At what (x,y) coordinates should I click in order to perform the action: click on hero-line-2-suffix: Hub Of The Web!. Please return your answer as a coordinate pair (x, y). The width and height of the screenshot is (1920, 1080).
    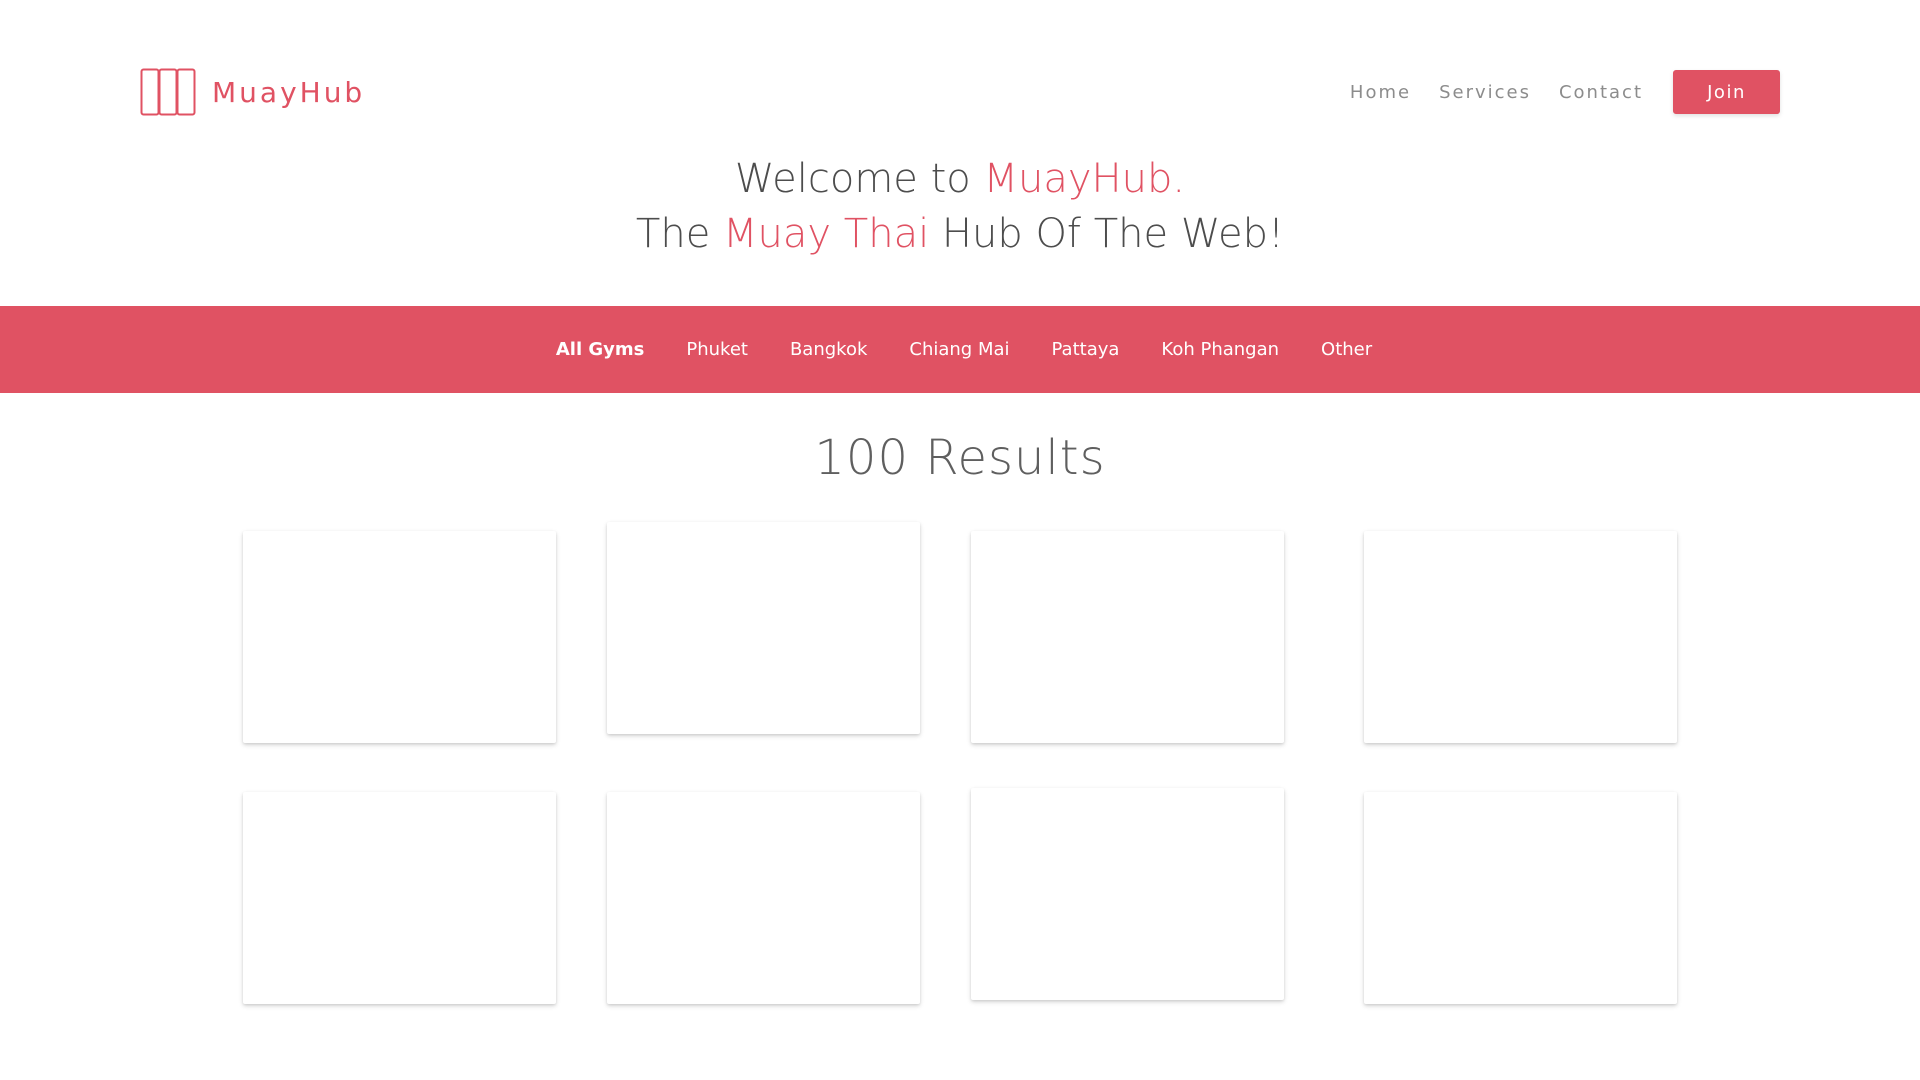
    Looking at the image, I should click on (1107, 234).